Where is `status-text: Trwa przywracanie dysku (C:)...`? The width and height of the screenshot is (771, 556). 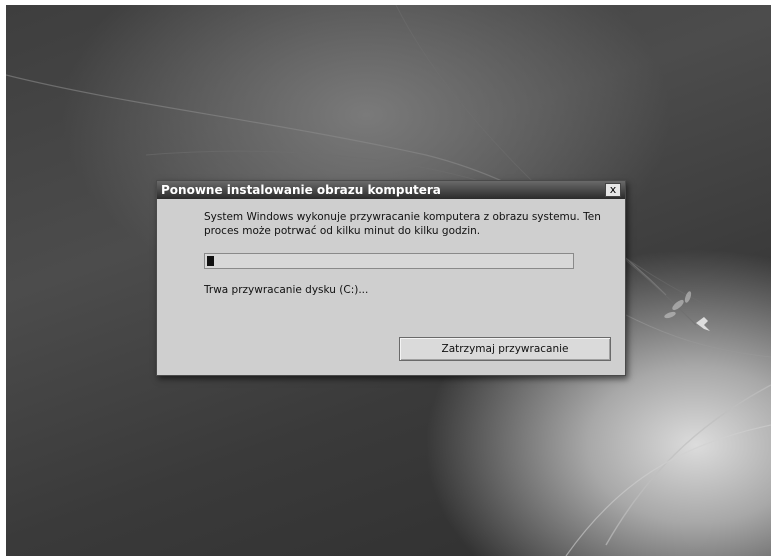
status-text: Trwa przywracanie dysku (C:)... is located at coordinates (286, 290).